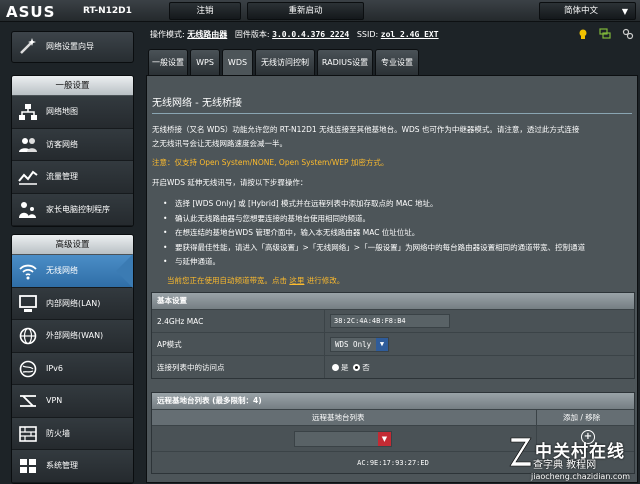  What do you see at coordinates (338, 417) in the screenshot?
I see `column-remote-list: 远程基地台列表` at bounding box center [338, 417].